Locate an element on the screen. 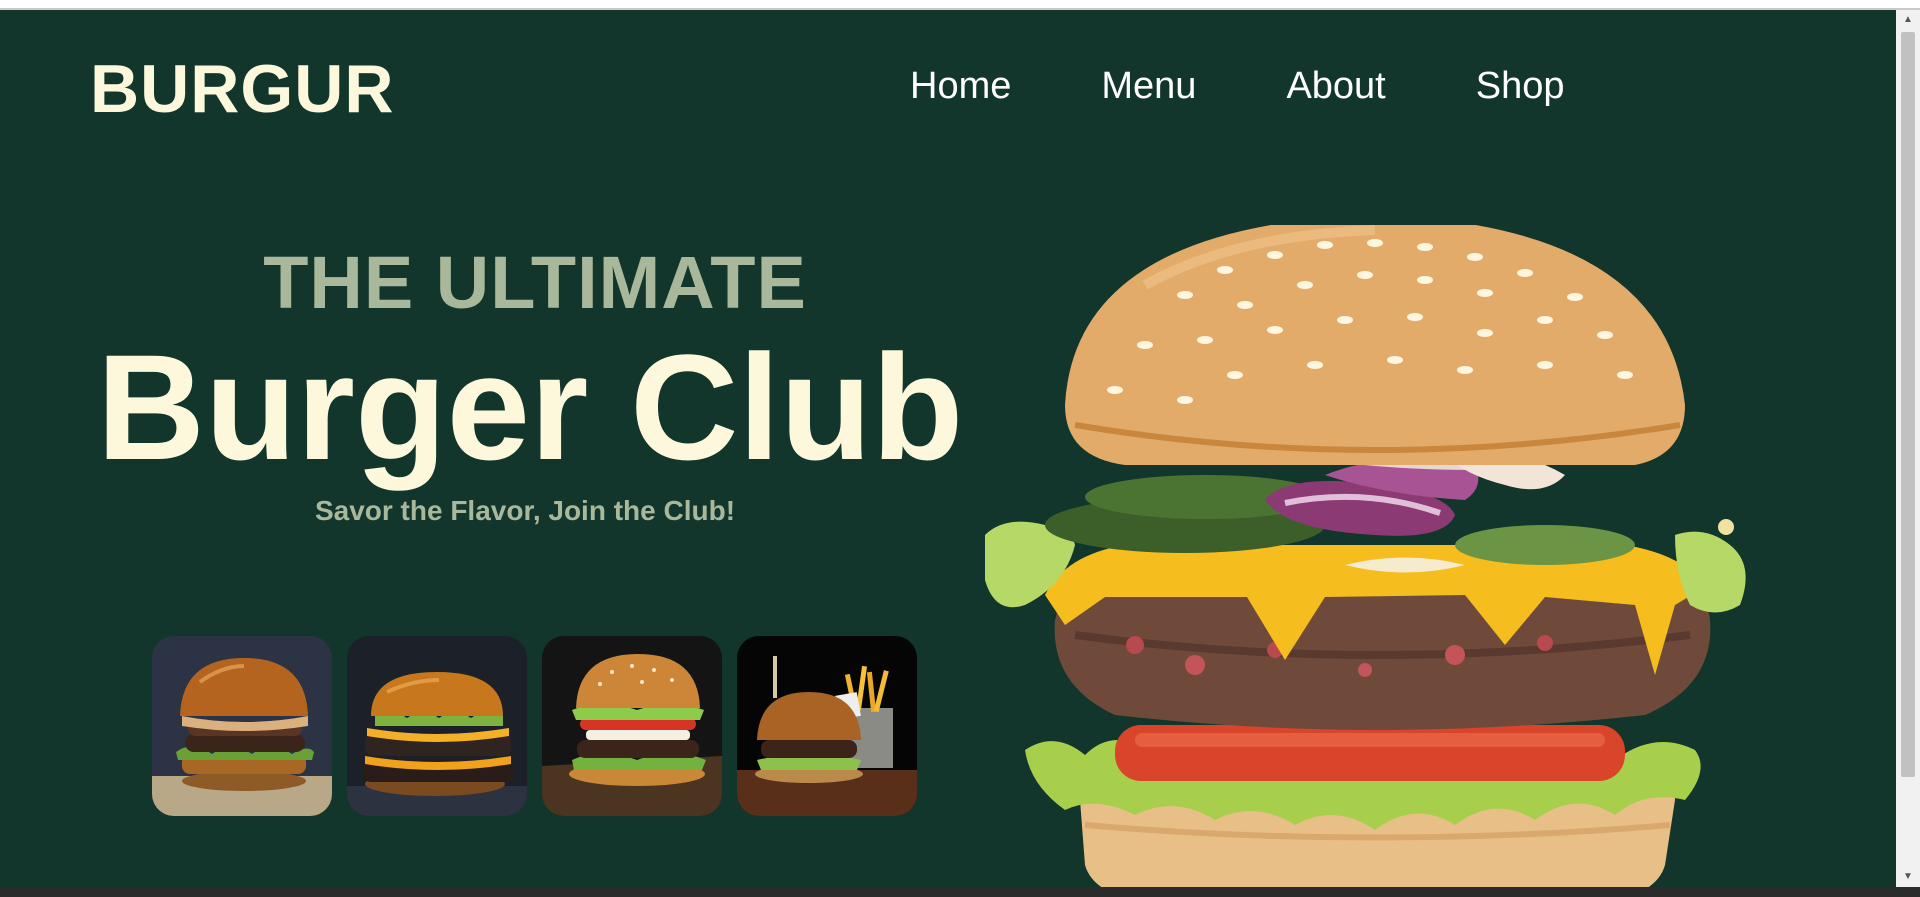 The height and width of the screenshot is (897, 1920). vertical-scrollbar: ▲ ▼ is located at coordinates (1908, 448).